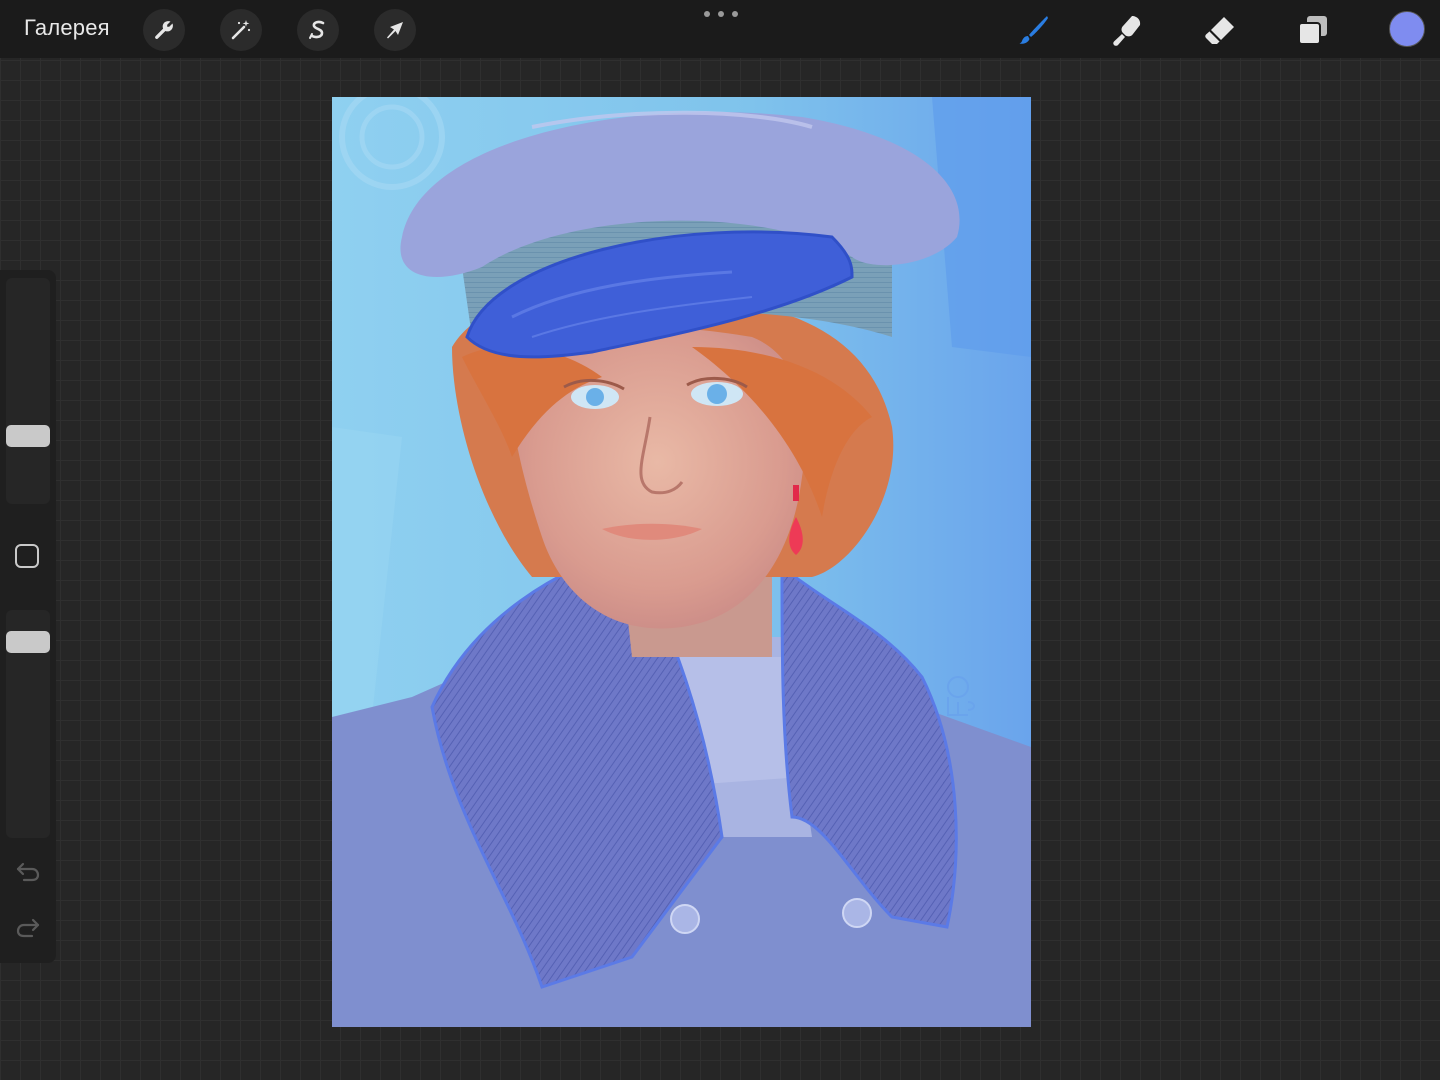 This screenshot has width=1440, height=1080. I want to click on brush-opacity-slider, so click(28, 724).